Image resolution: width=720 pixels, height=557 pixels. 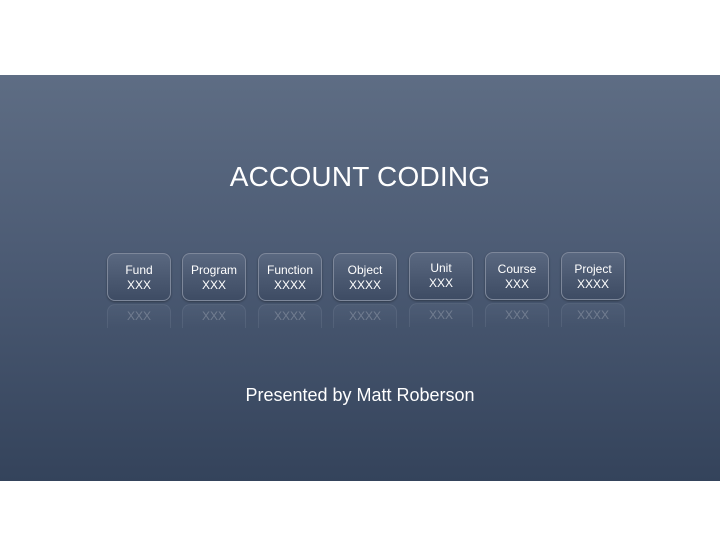 I want to click on slide-subtitle: Presented by Matt Roberson, so click(x=360, y=395).